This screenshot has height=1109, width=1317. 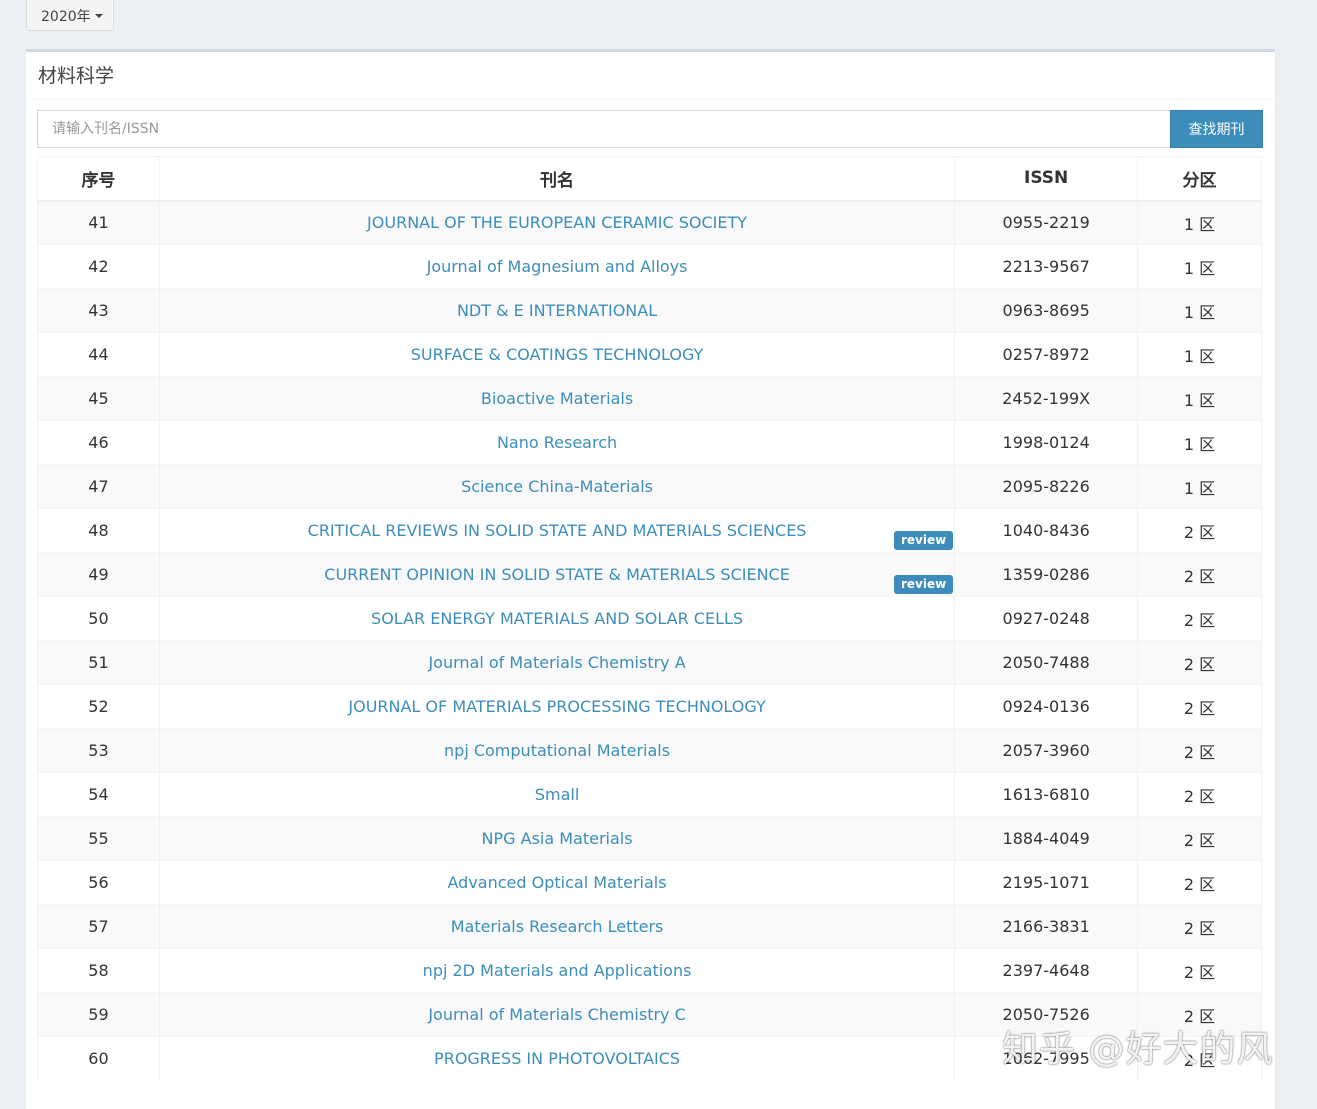 I want to click on row-number: 43, so click(x=98, y=310).